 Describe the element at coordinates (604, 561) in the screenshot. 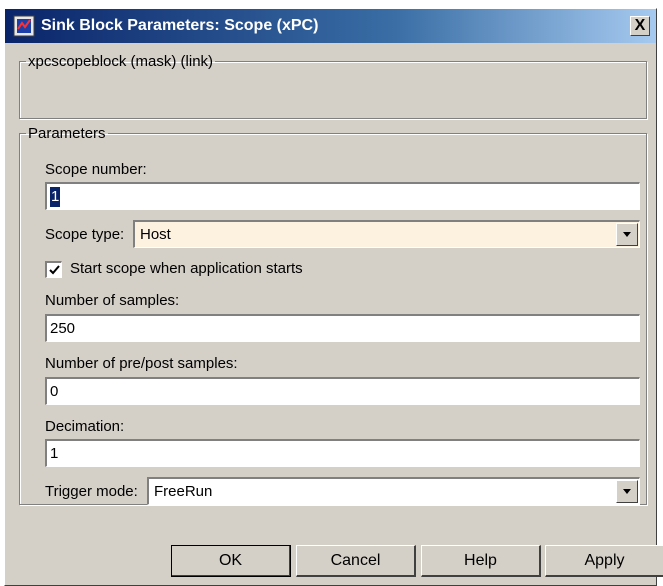

I see `apply-button: Apply` at that location.